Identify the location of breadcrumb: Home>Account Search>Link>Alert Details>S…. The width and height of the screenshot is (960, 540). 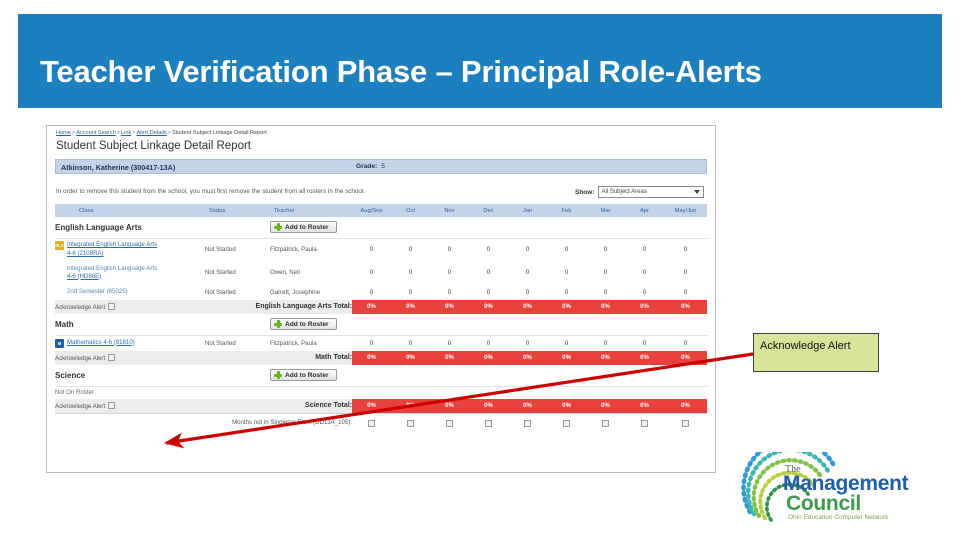
(161, 133).